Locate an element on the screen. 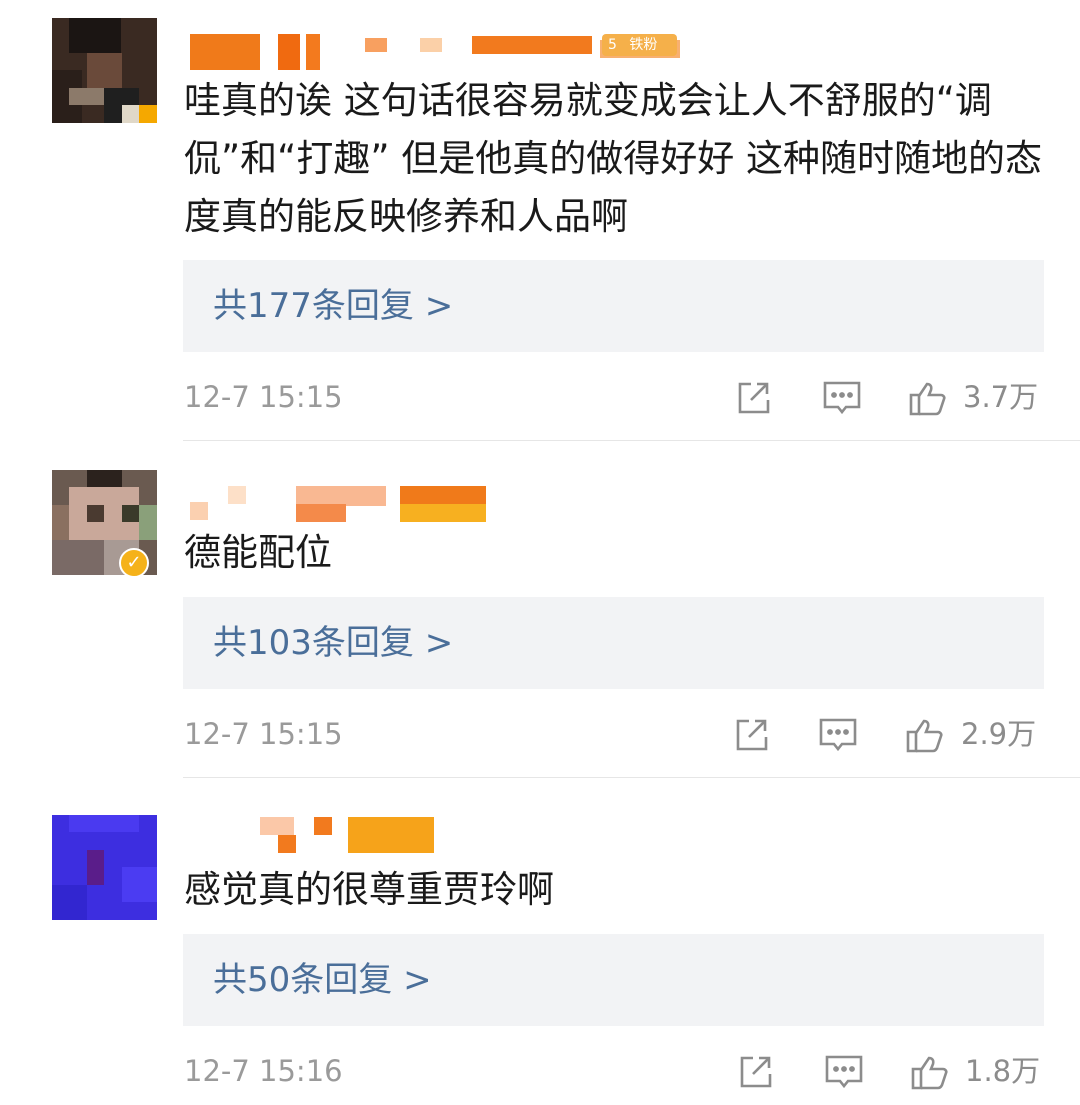  comment-text: 德能配位 is located at coordinates (258, 552).